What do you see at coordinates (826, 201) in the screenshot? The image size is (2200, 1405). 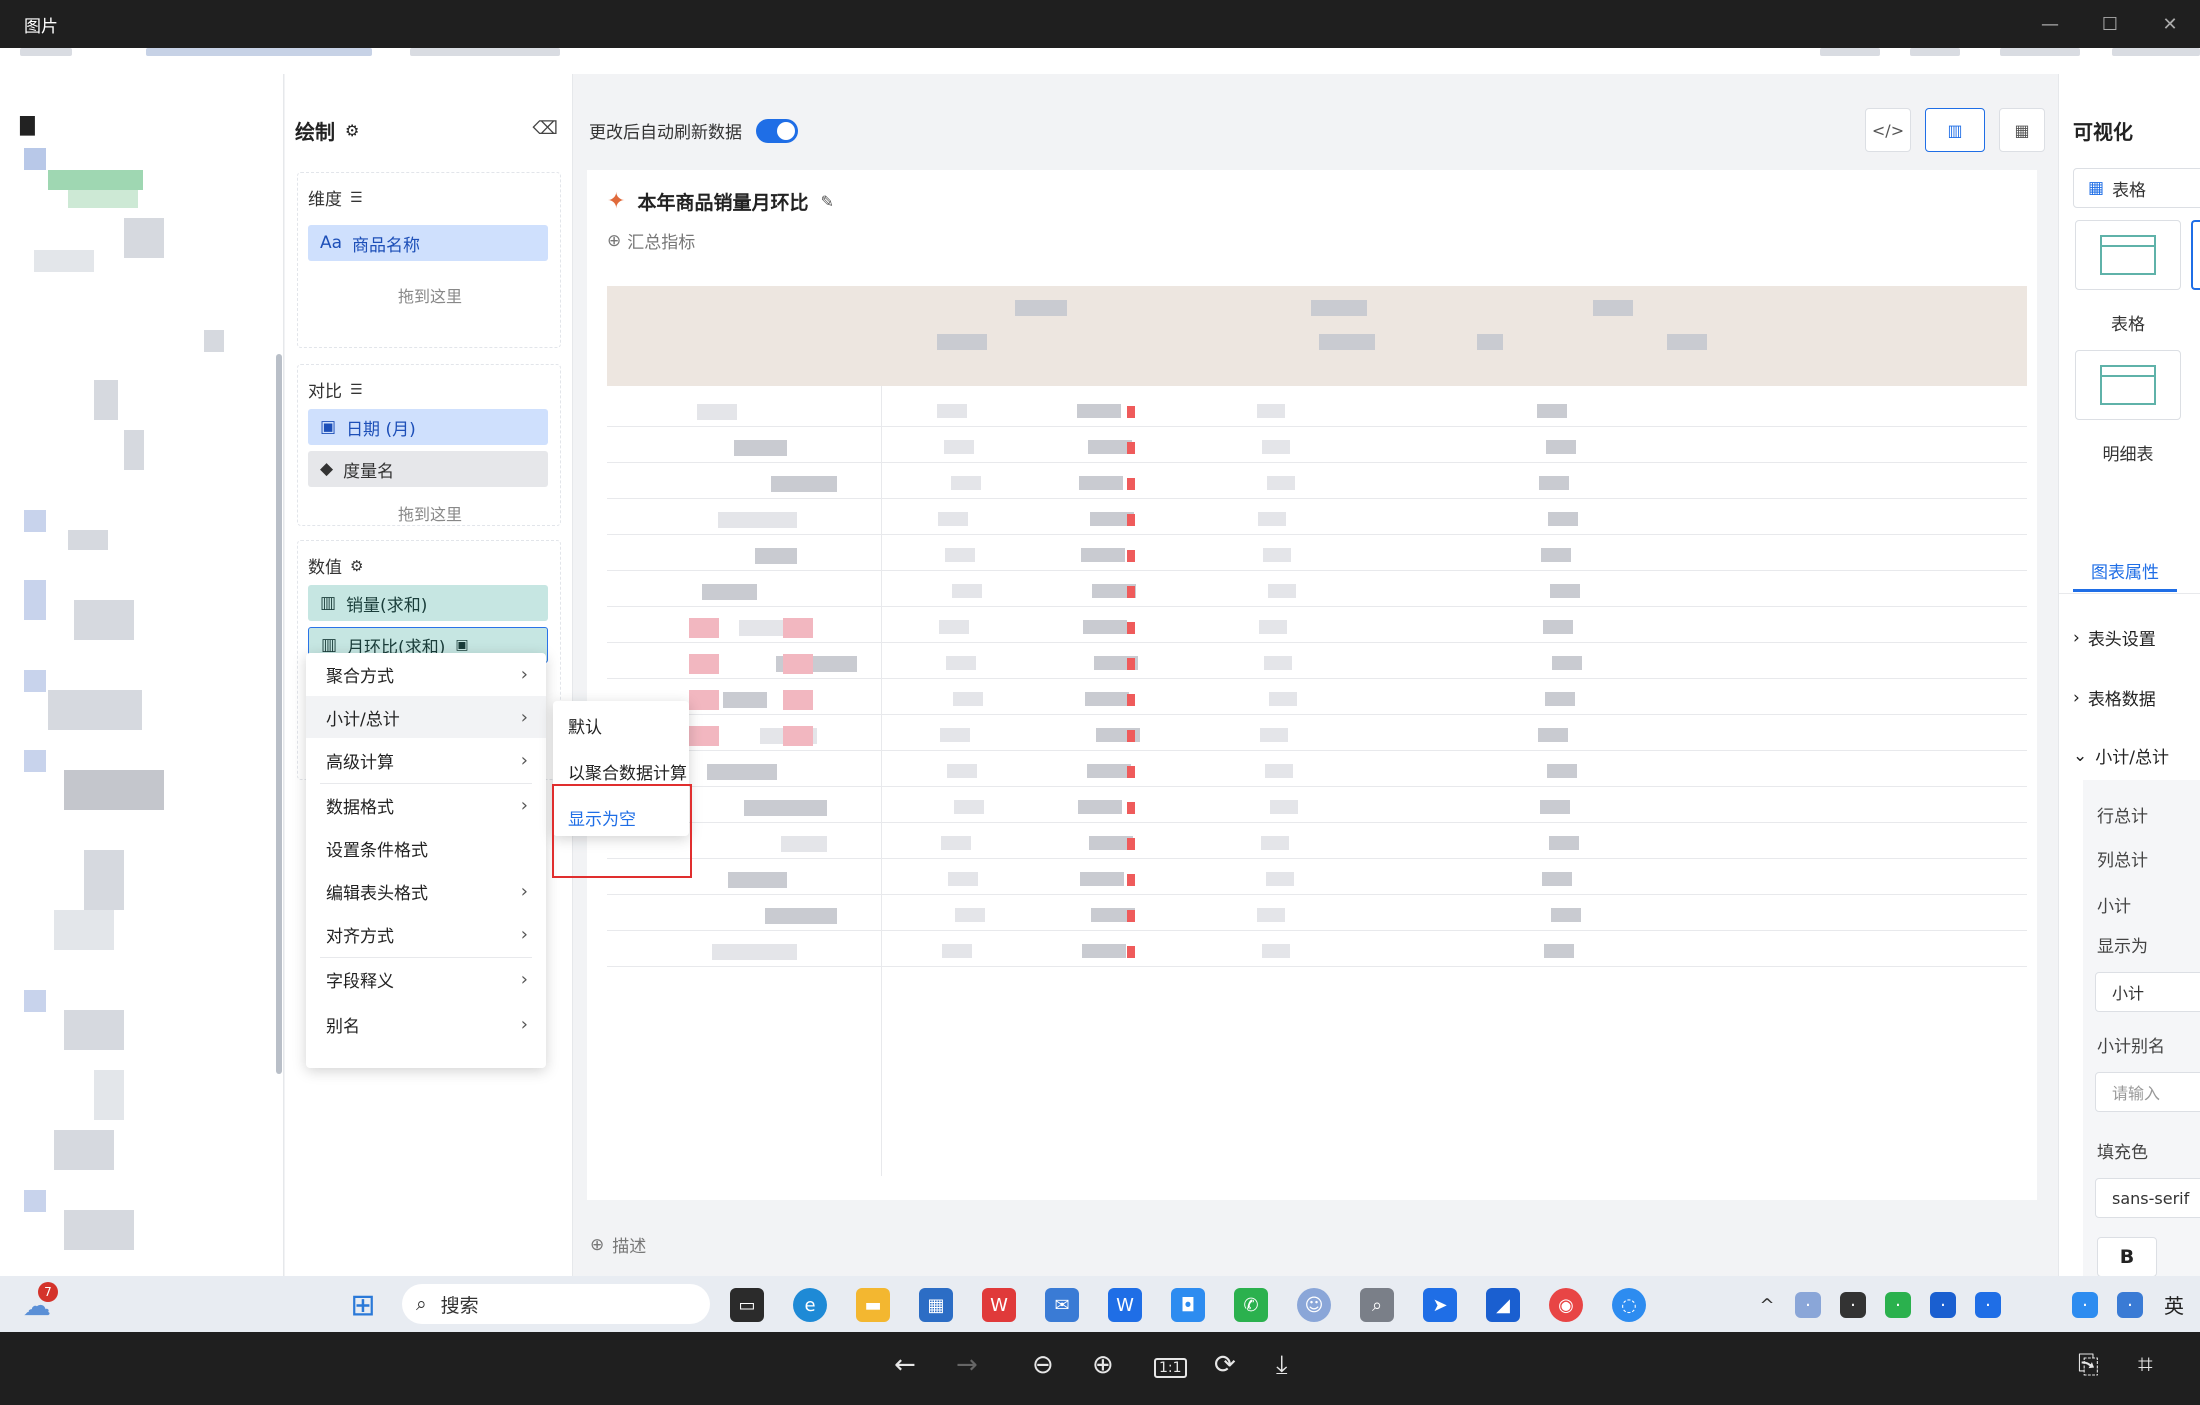 I see `edit-icon: ✎` at bounding box center [826, 201].